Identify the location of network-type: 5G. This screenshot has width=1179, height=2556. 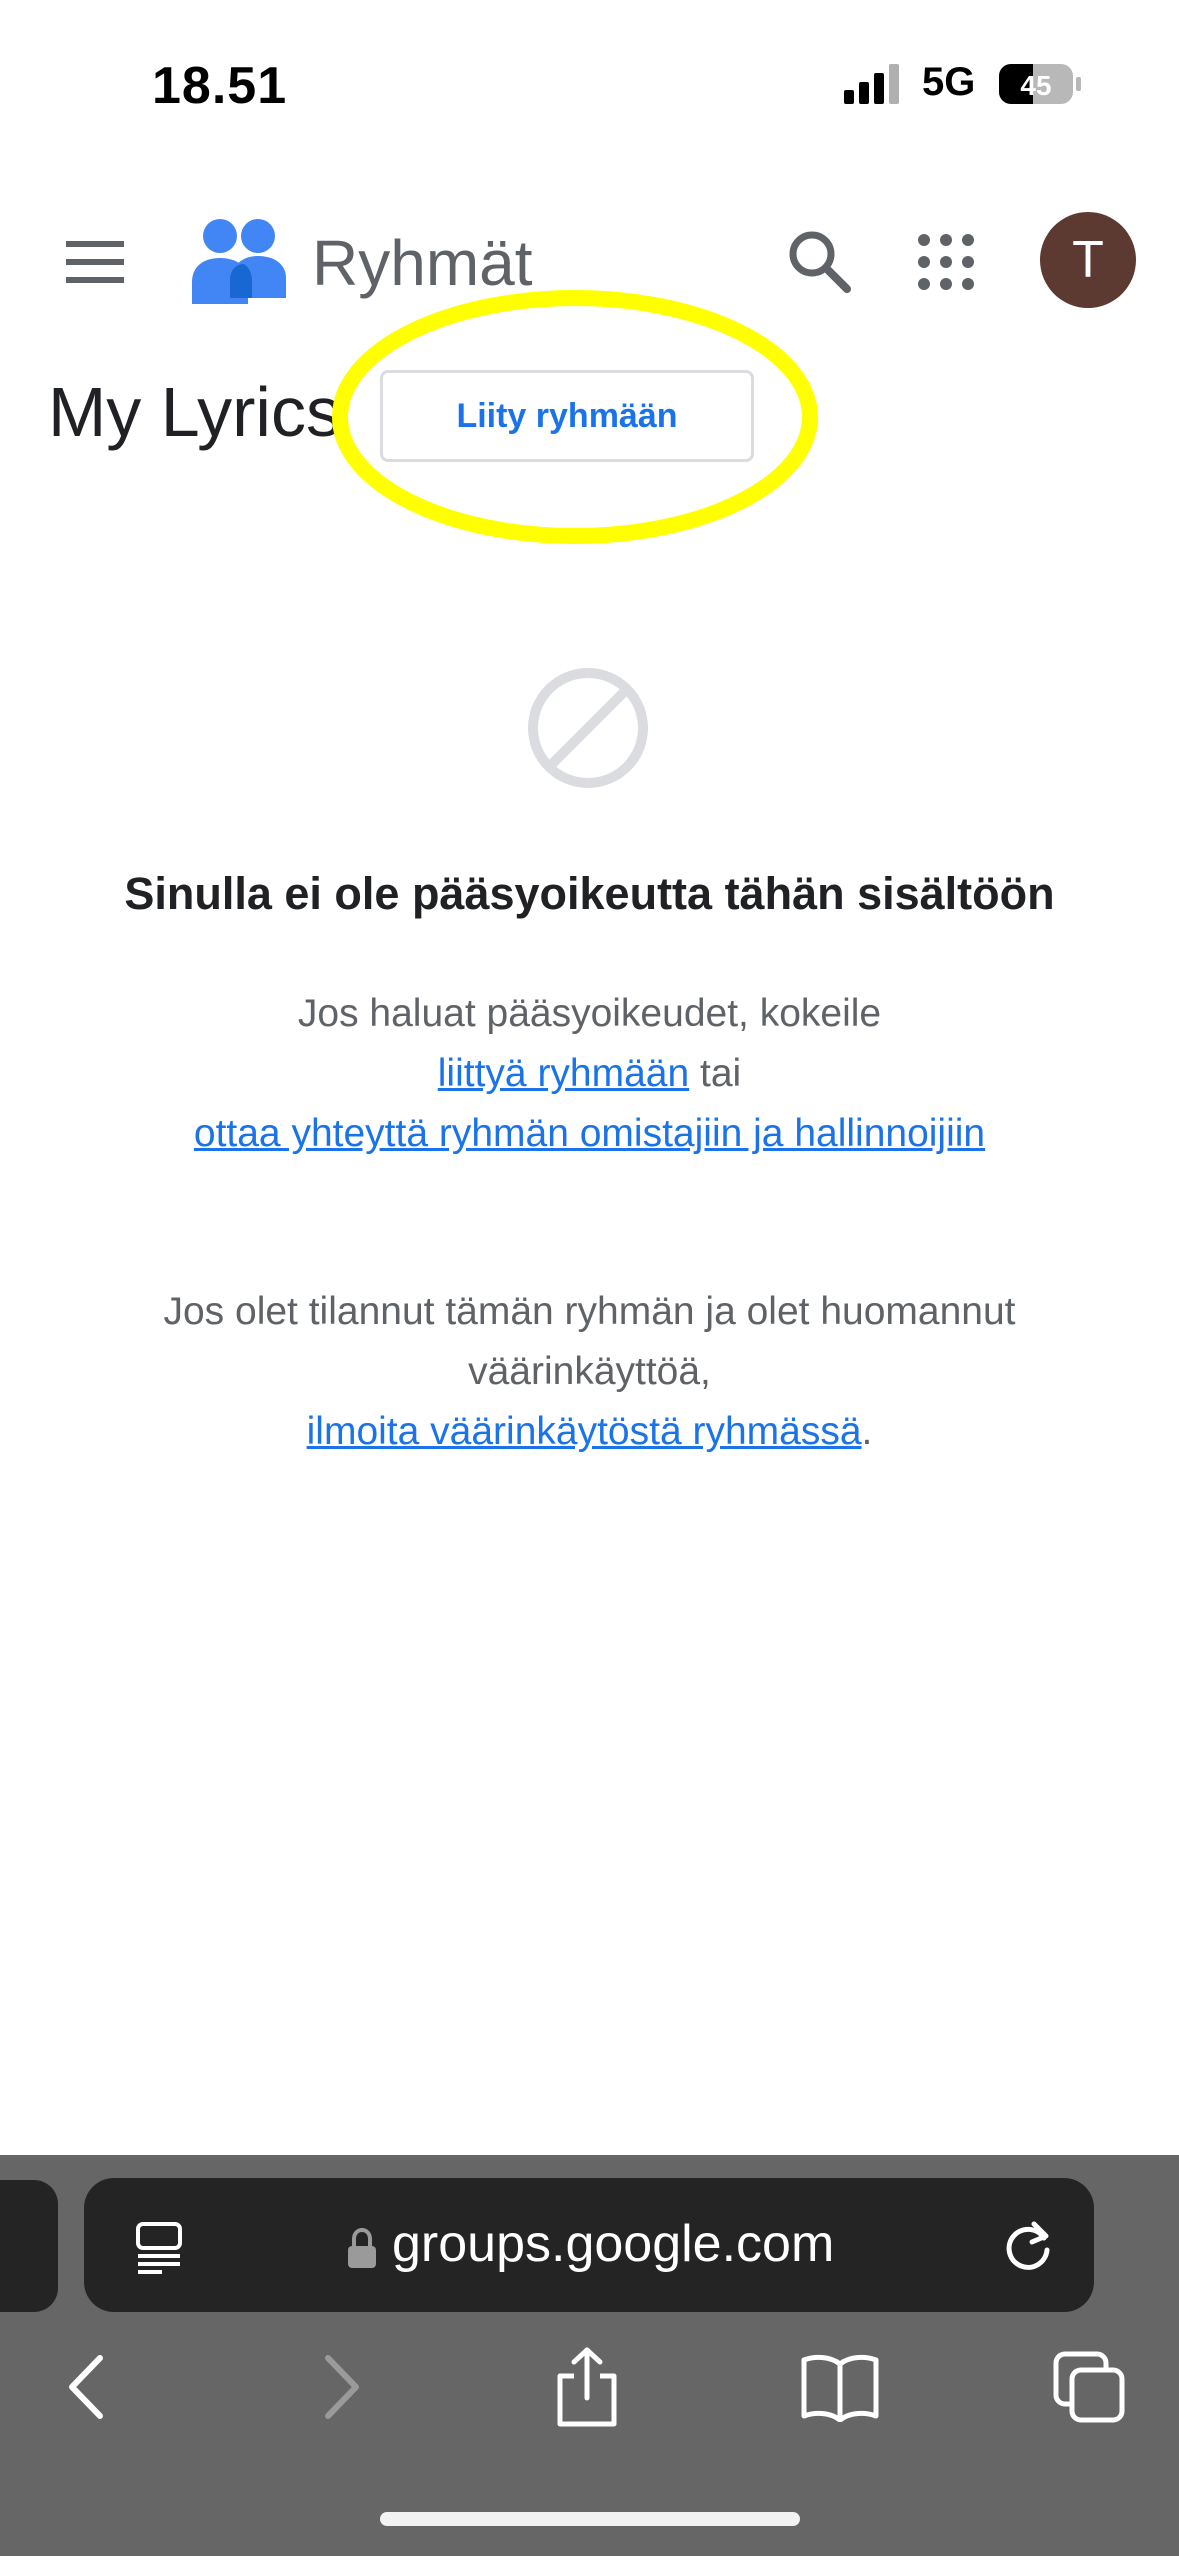
(949, 82).